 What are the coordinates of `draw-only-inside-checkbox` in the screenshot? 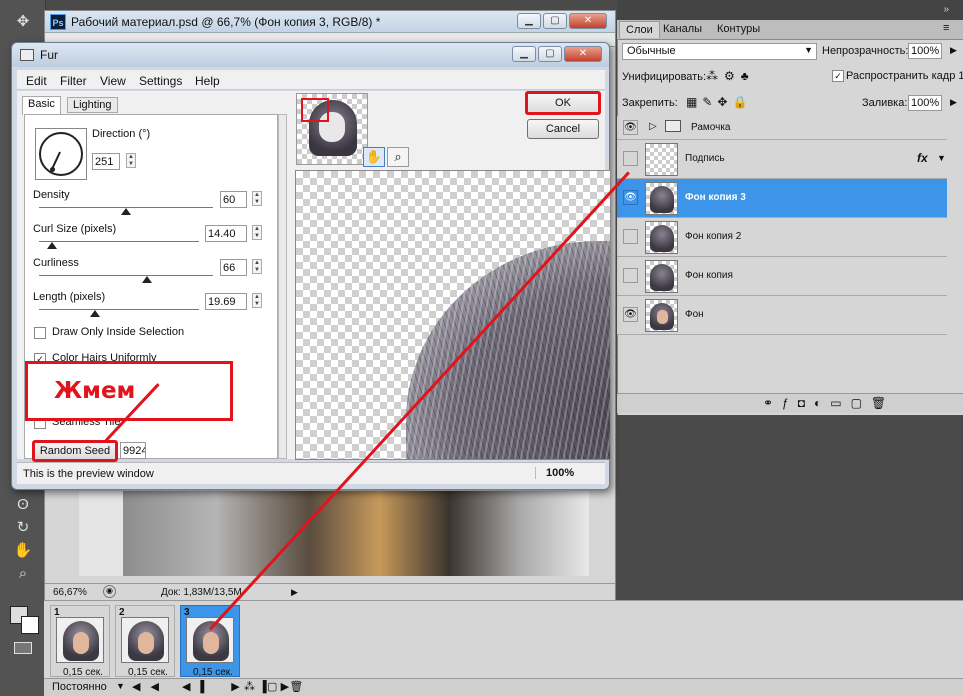 It's located at (40, 333).